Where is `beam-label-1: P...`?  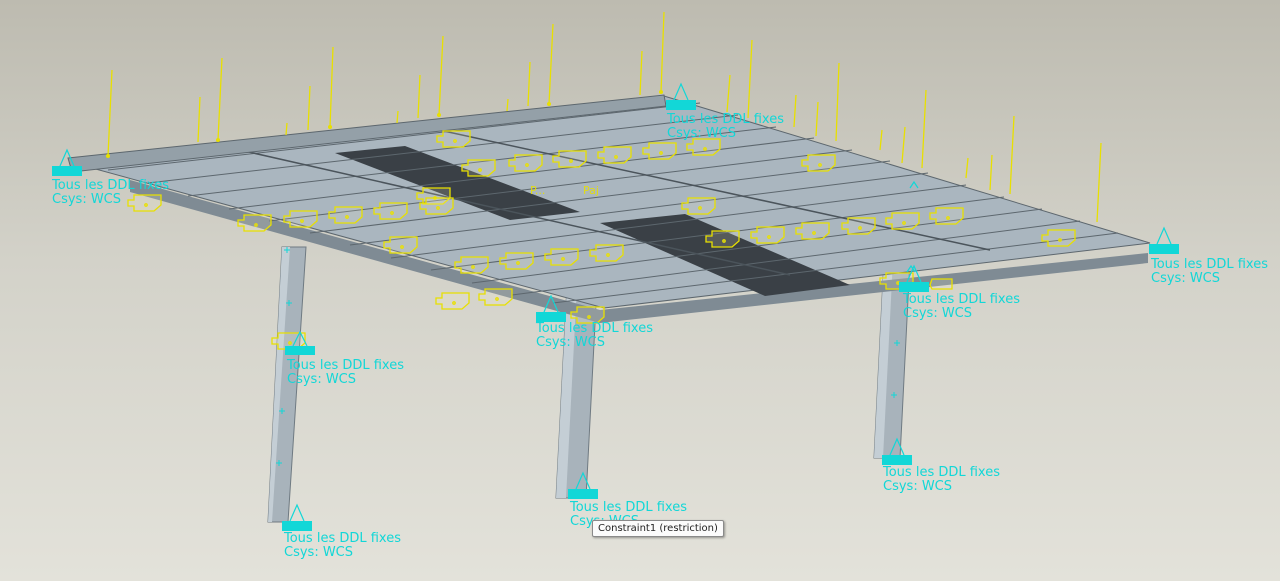
beam-label-1: P... is located at coordinates (538, 190).